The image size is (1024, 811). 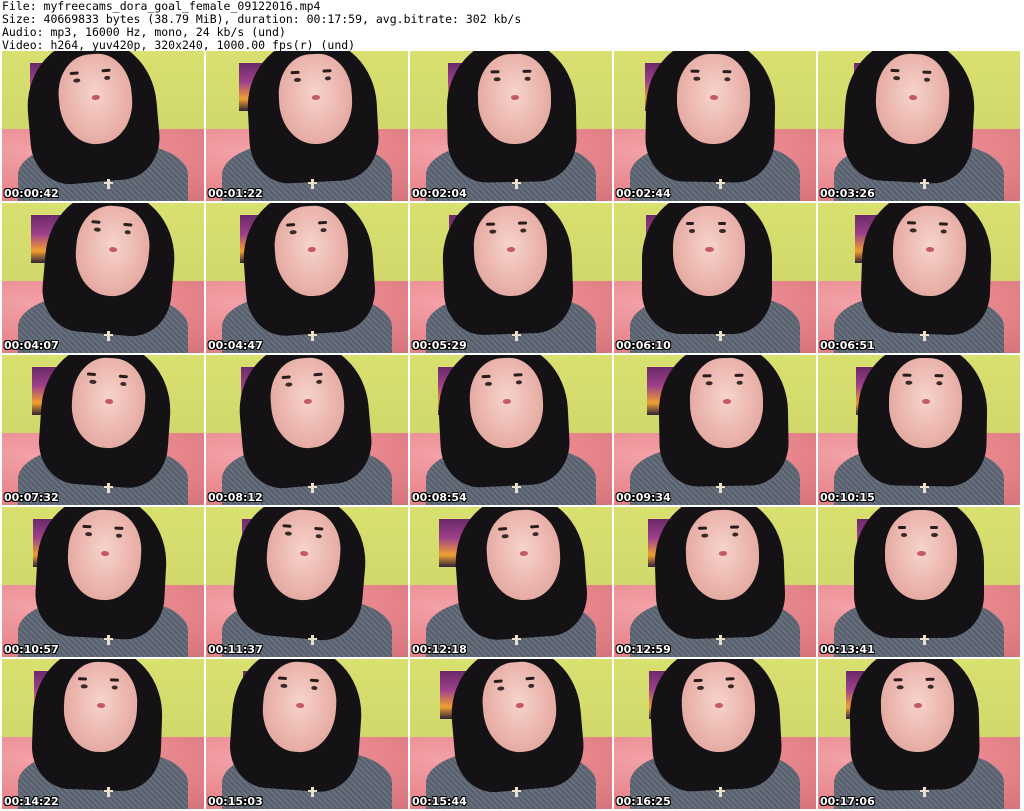 I want to click on video-thumbnail: 00:10:15, so click(x=919, y=430).